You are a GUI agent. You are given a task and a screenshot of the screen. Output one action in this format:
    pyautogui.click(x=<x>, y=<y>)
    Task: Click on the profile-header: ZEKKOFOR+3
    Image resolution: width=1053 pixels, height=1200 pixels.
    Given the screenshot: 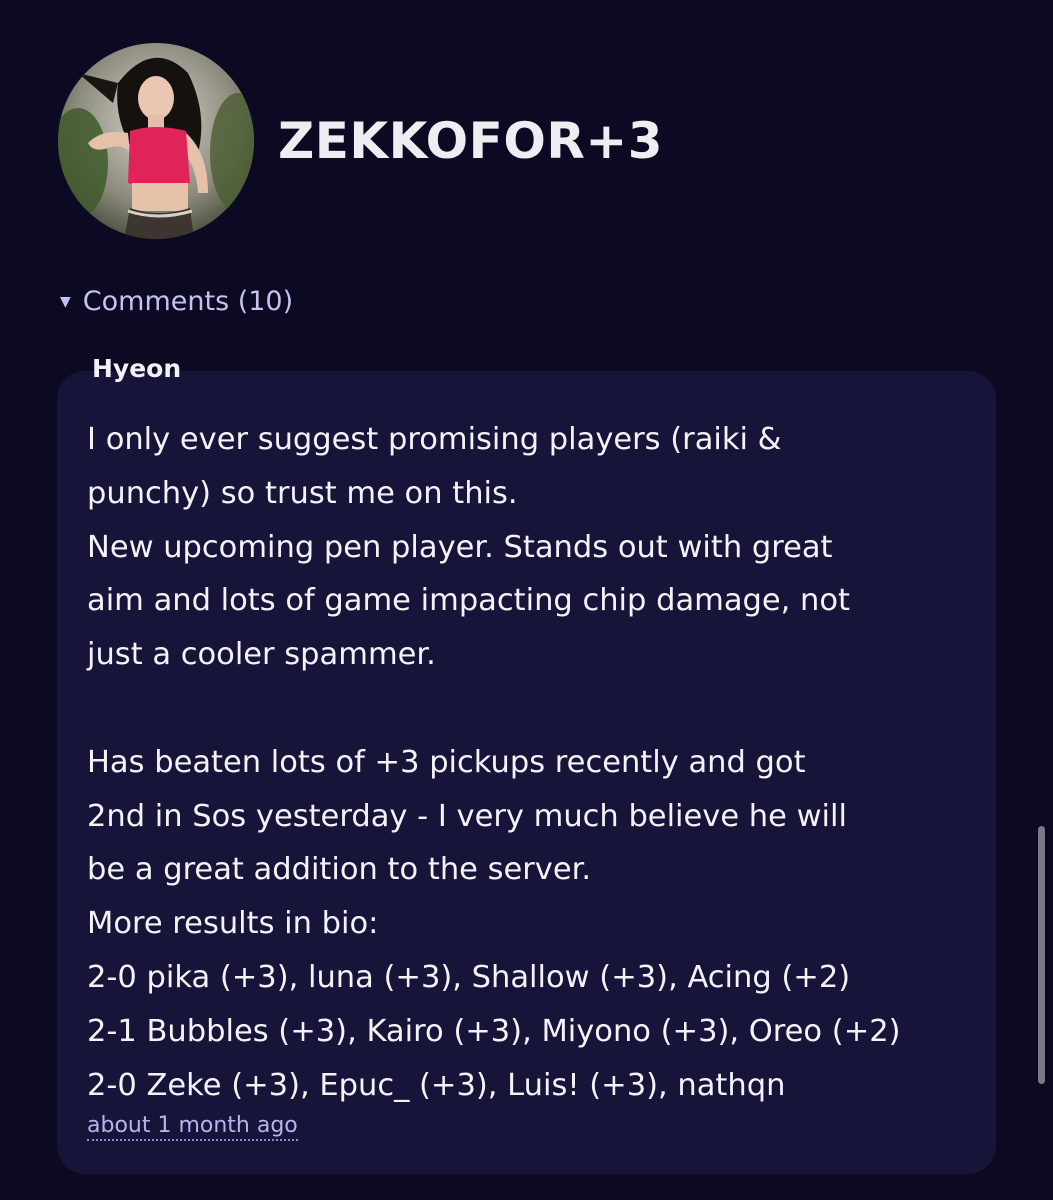 What is the action you would take?
    pyautogui.click(x=360, y=141)
    